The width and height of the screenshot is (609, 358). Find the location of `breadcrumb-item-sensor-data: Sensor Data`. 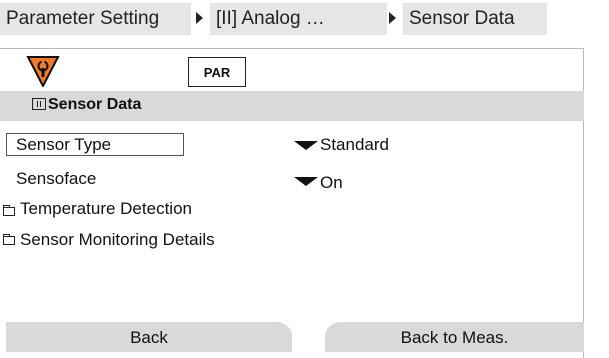

breadcrumb-item-sensor-data: Sensor Data is located at coordinates (475, 19).